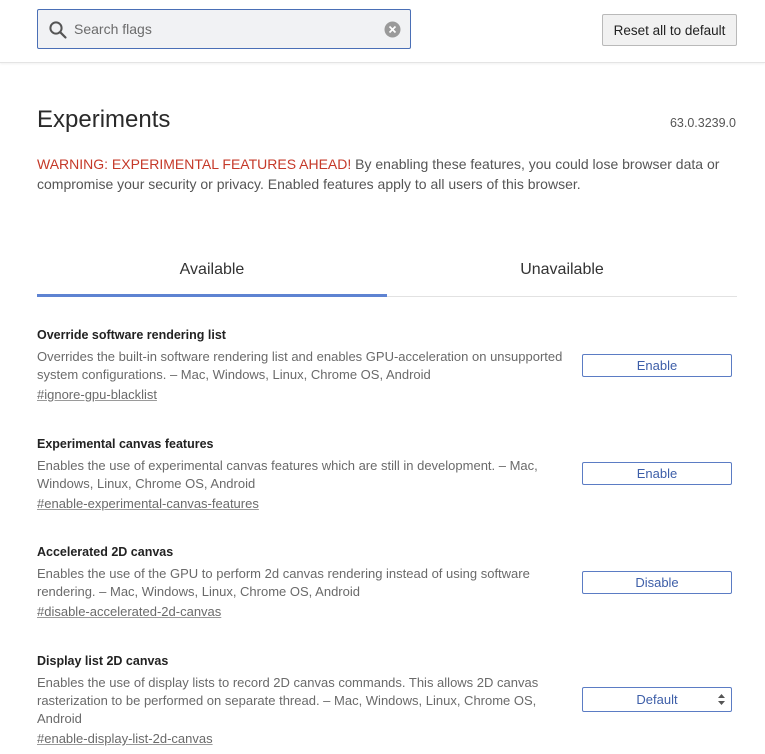 This screenshot has height=754, width=765. I want to click on header-bar: Reset all to default, so click(382, 31).